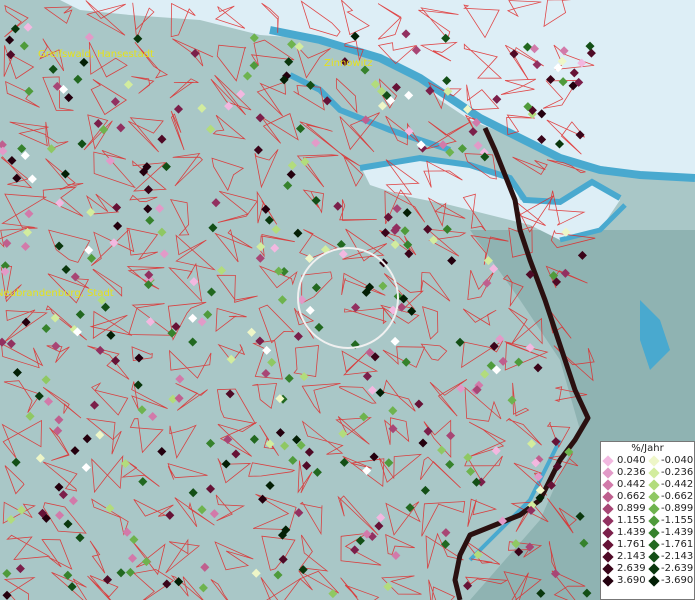 The height and width of the screenshot is (600, 695). I want to click on legend-value-positive: 0.040, so click(631, 460).